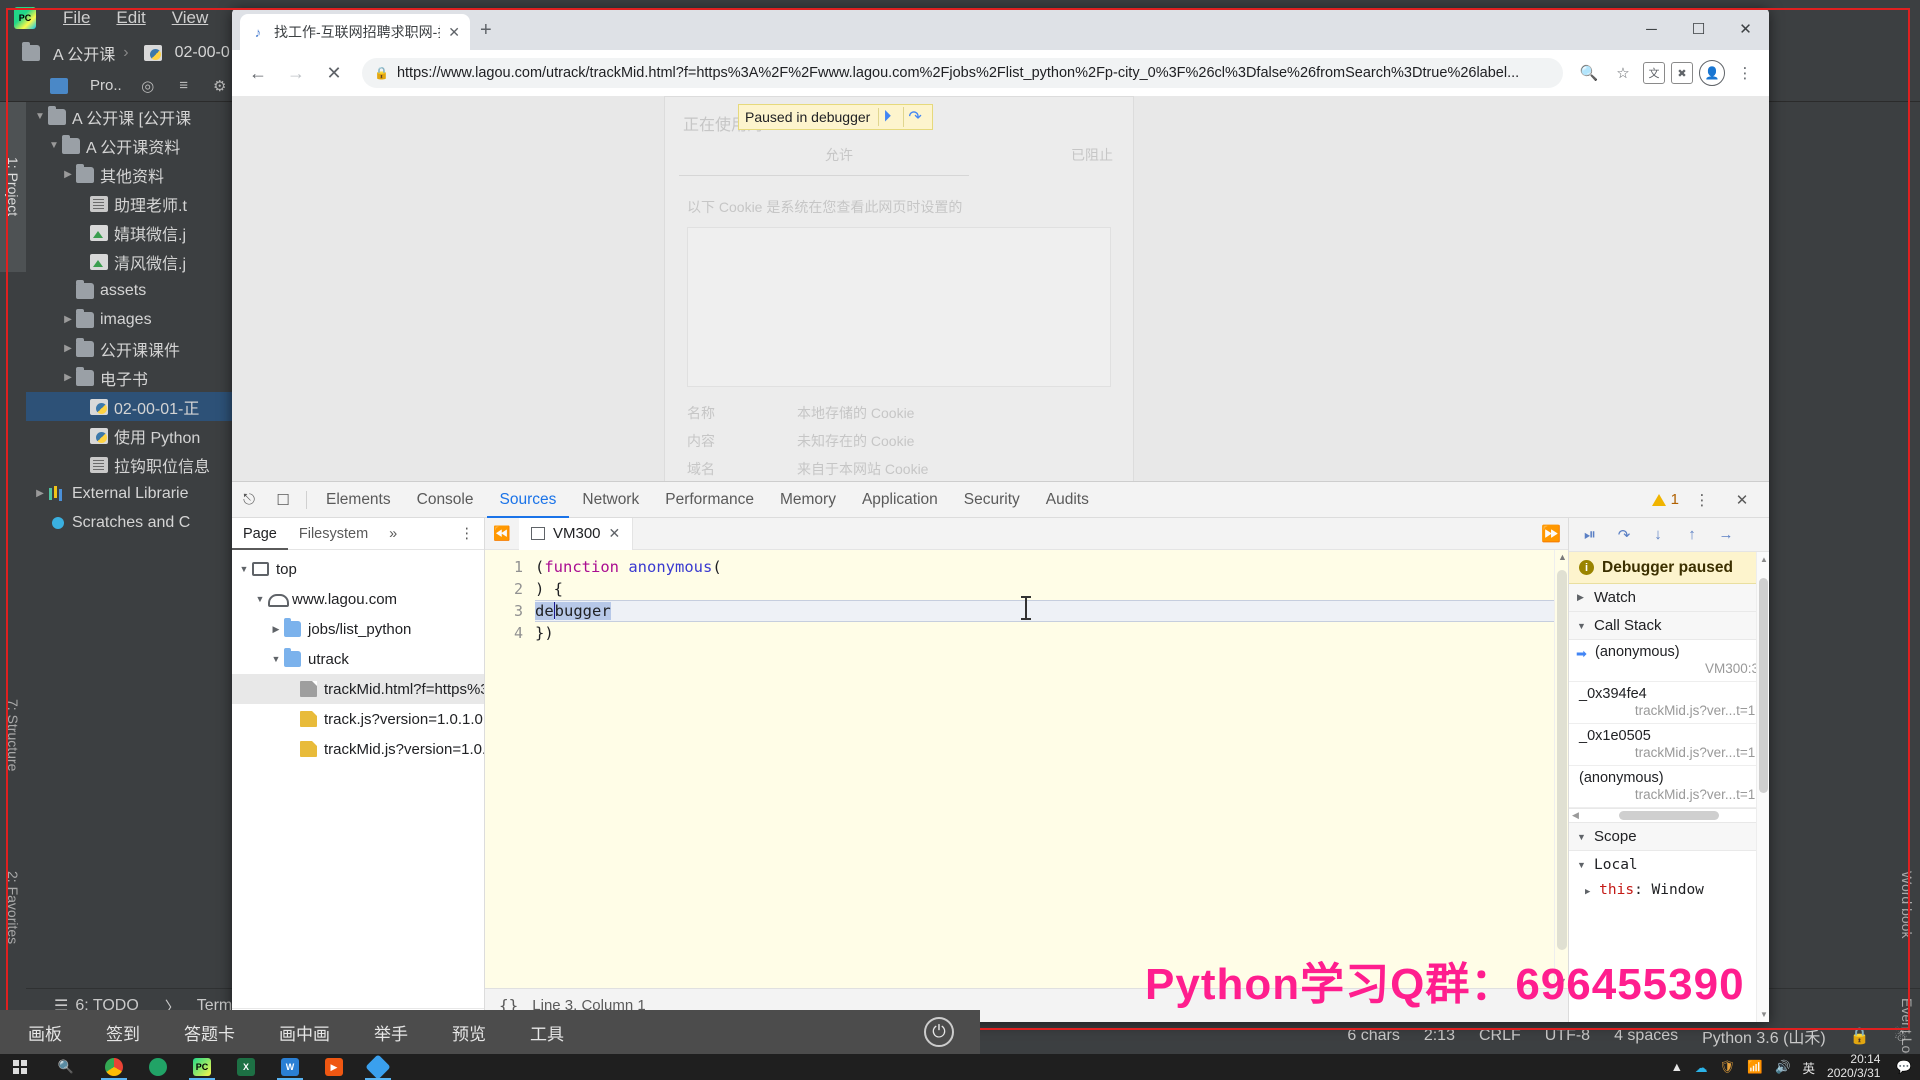 Image resolution: width=1920 pixels, height=1080 pixels. What do you see at coordinates (939, 1032) in the screenshot?
I see `power-icon: ⏻` at bounding box center [939, 1032].